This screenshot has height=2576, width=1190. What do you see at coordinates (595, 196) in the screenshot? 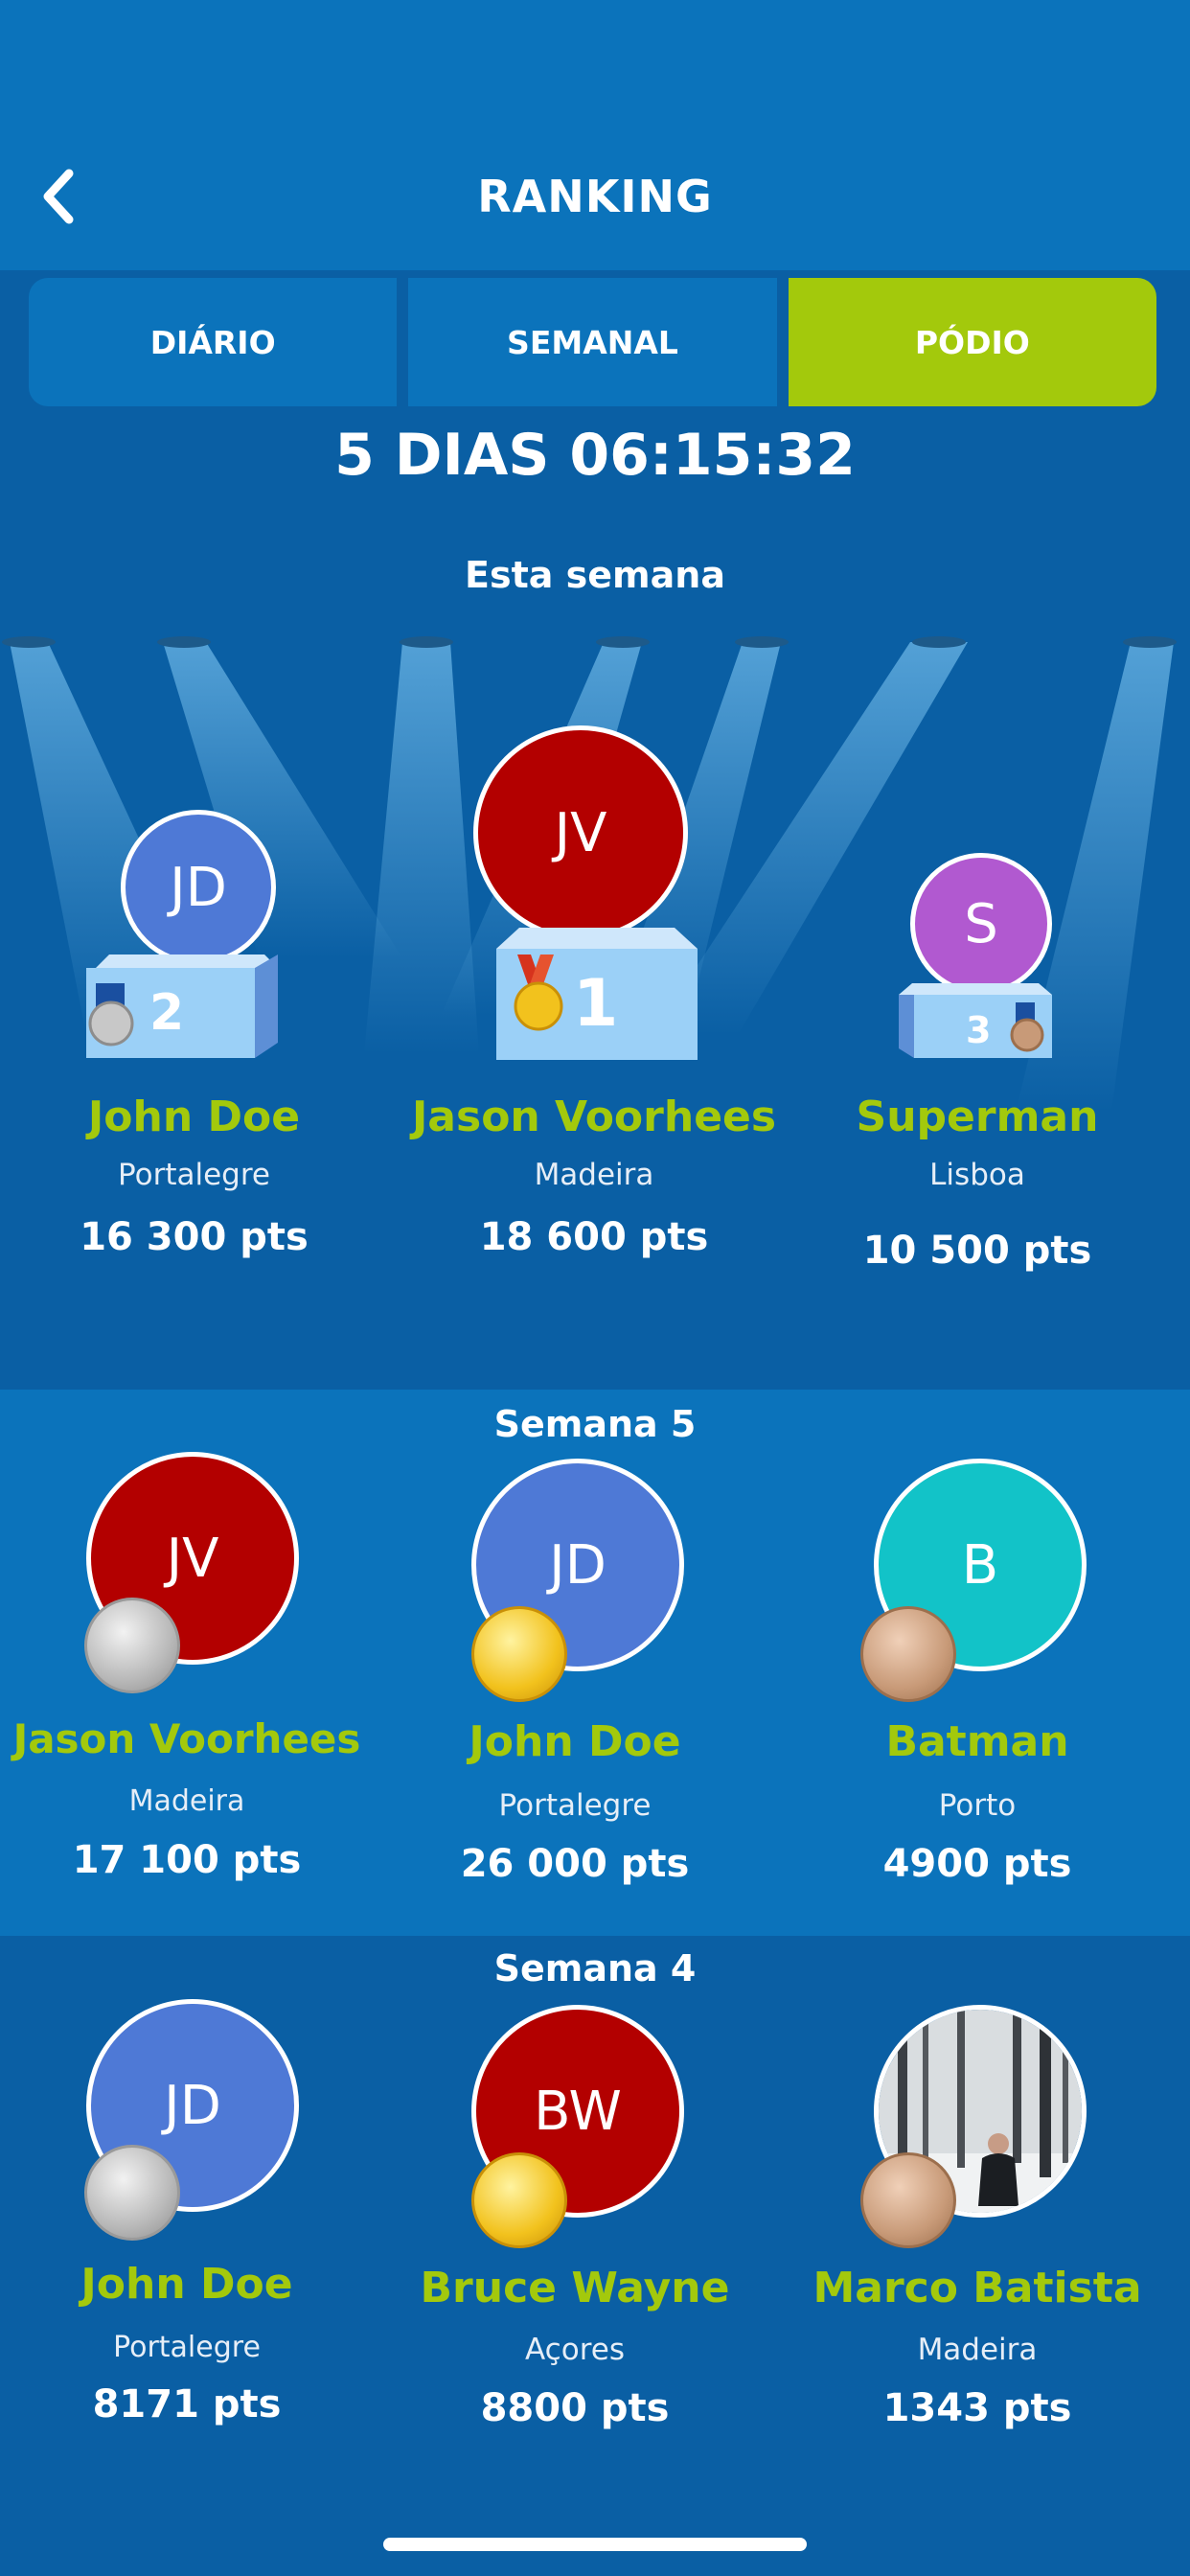
I see `page-title: RANKING` at bounding box center [595, 196].